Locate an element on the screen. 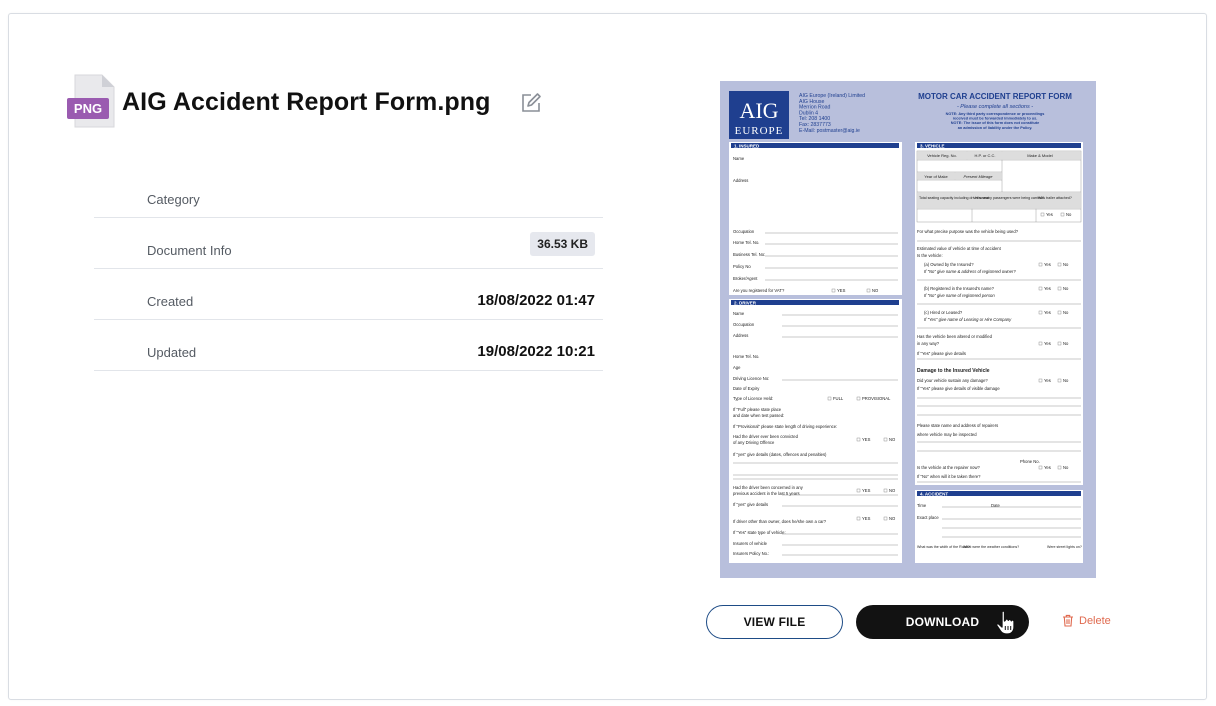 The height and width of the screenshot is (706, 1216). preview-text: Driving Licence No: is located at coordinates (751, 378).